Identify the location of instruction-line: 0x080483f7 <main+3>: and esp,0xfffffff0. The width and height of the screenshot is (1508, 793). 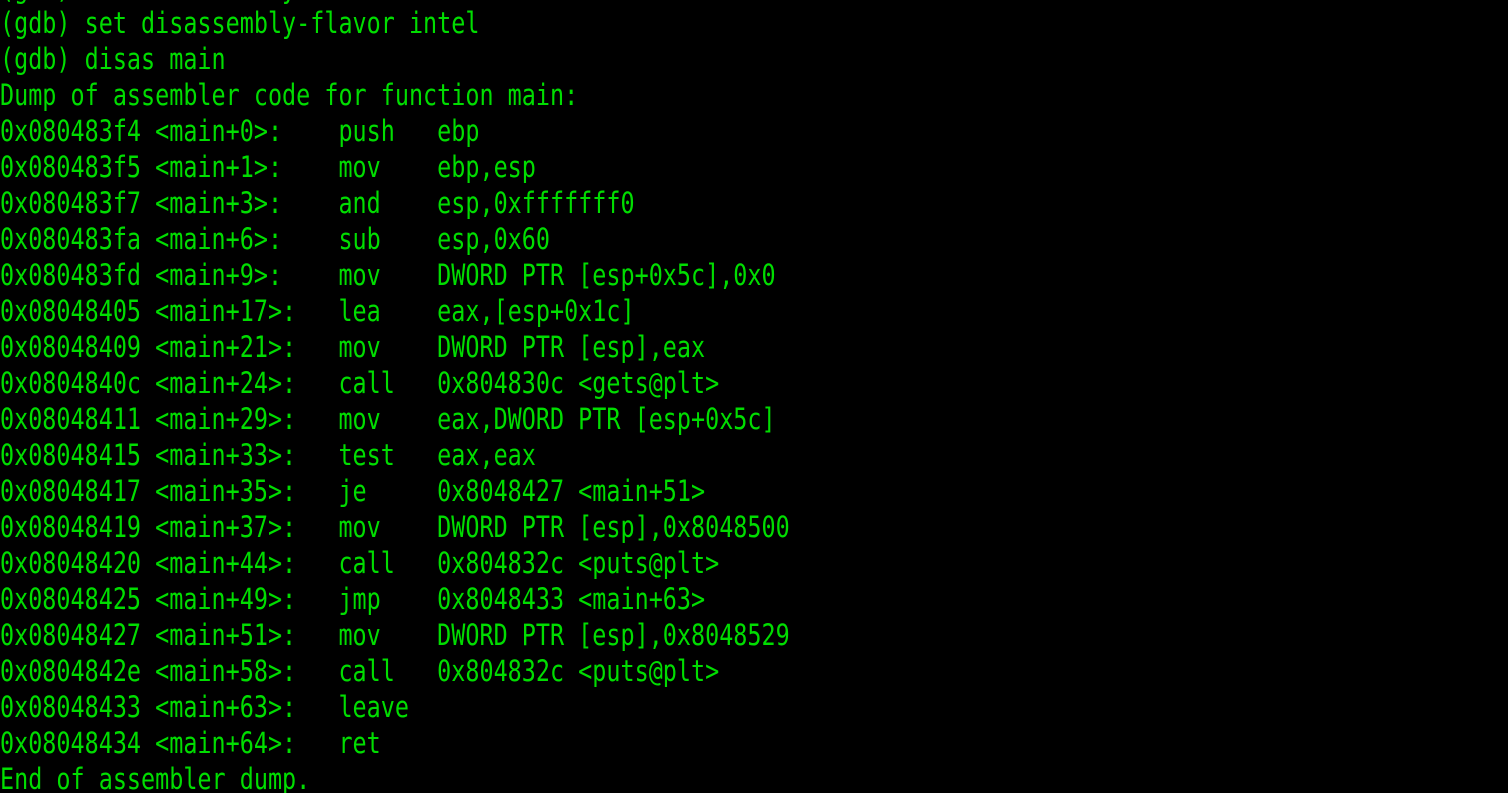
(317, 203).